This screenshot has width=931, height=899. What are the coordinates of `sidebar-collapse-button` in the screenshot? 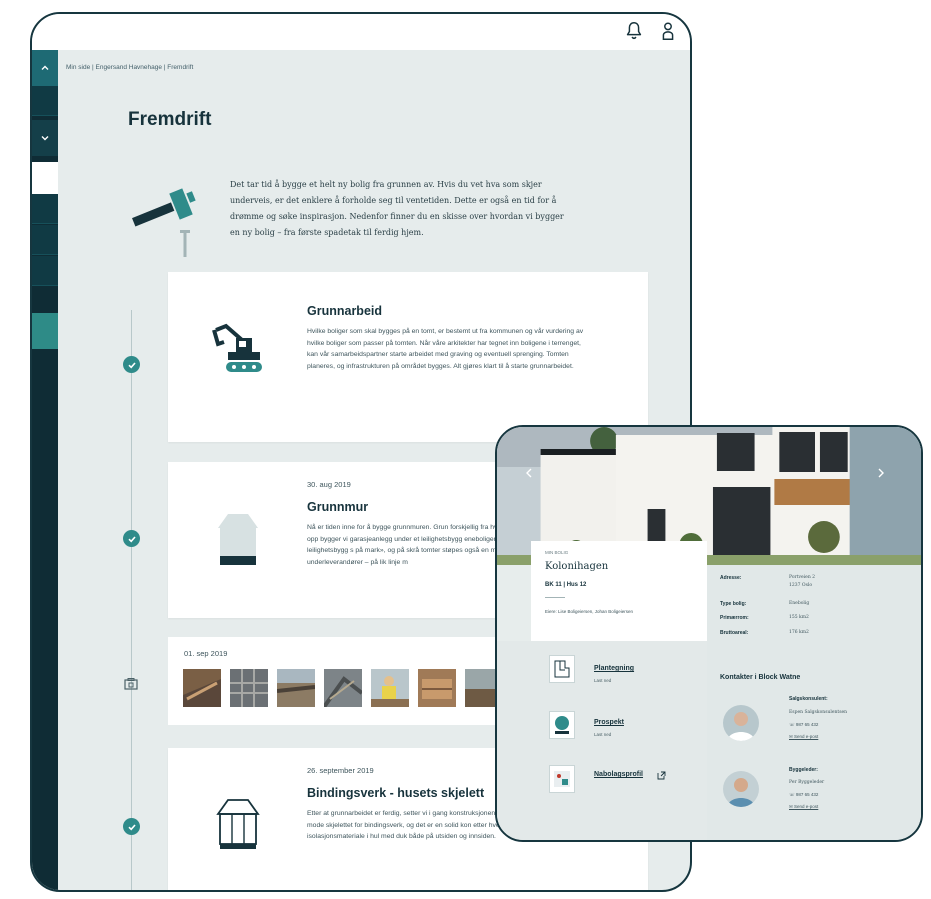 It's located at (45, 68).